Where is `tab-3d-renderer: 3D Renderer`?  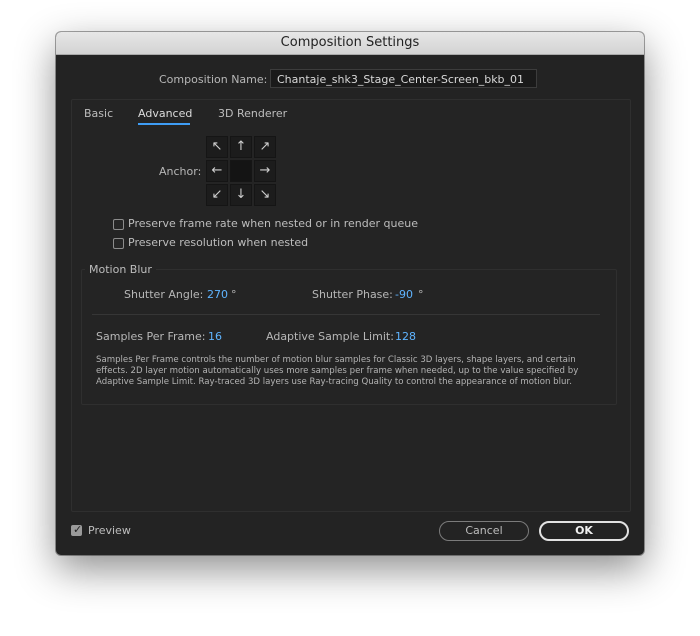 tab-3d-renderer: 3D Renderer is located at coordinates (252, 113).